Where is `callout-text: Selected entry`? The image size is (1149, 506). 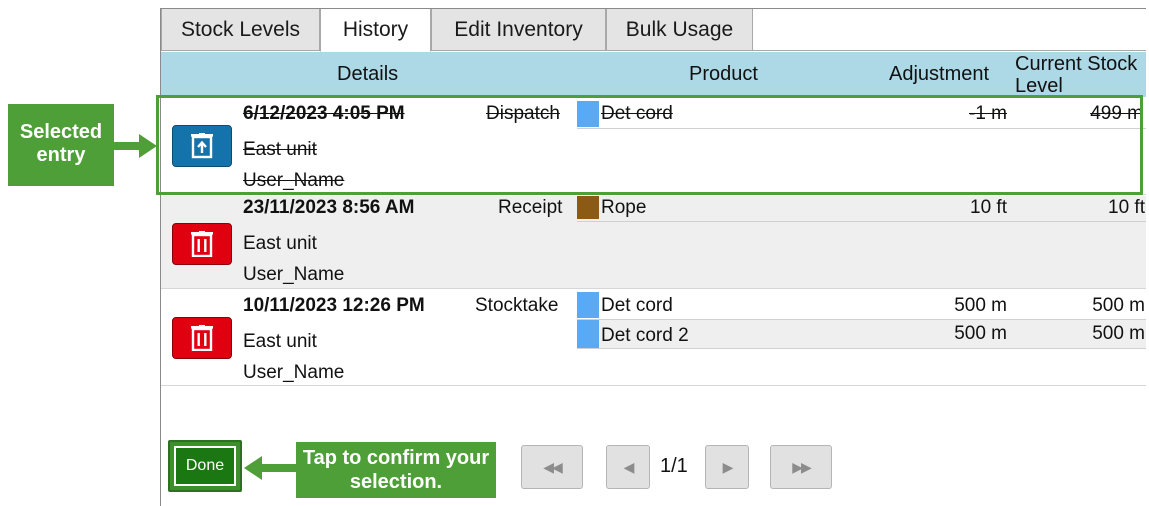
callout-text: Selected entry is located at coordinates (61, 143).